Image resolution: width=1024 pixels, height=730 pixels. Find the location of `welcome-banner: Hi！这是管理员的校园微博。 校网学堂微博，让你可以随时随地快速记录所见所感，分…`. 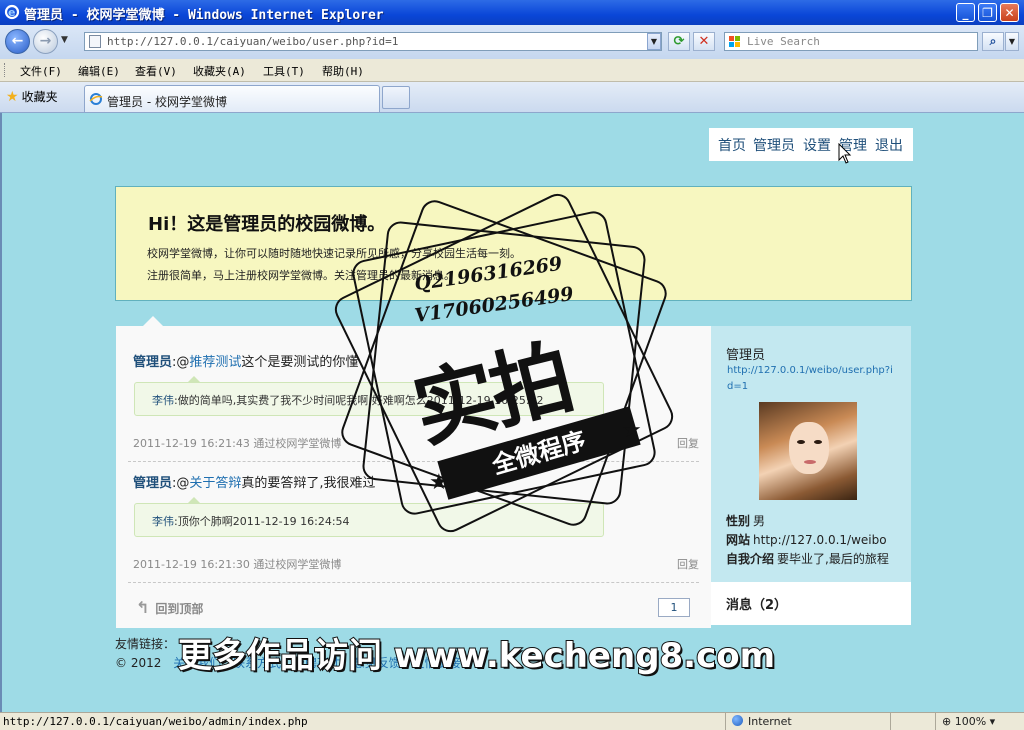

welcome-banner: Hi！这是管理员的校园微博。 校网学堂微博，让你可以随时随地快速记录所见所感，分… is located at coordinates (513, 243).